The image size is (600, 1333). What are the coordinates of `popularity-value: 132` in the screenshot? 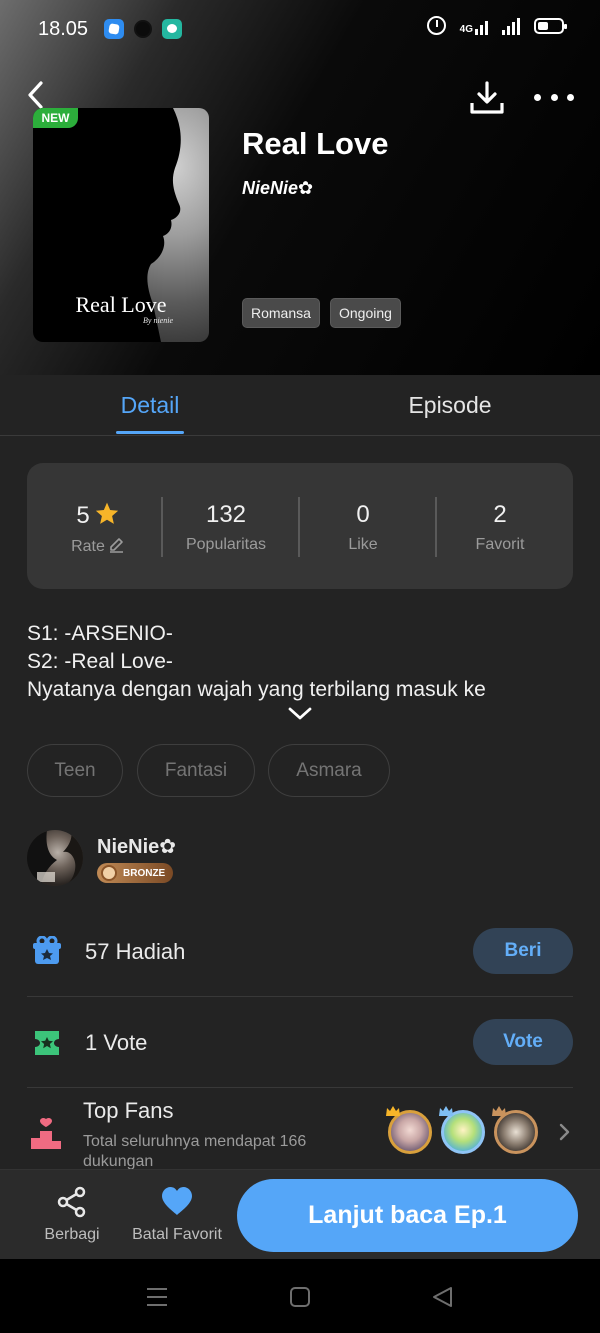 It's located at (226, 514).